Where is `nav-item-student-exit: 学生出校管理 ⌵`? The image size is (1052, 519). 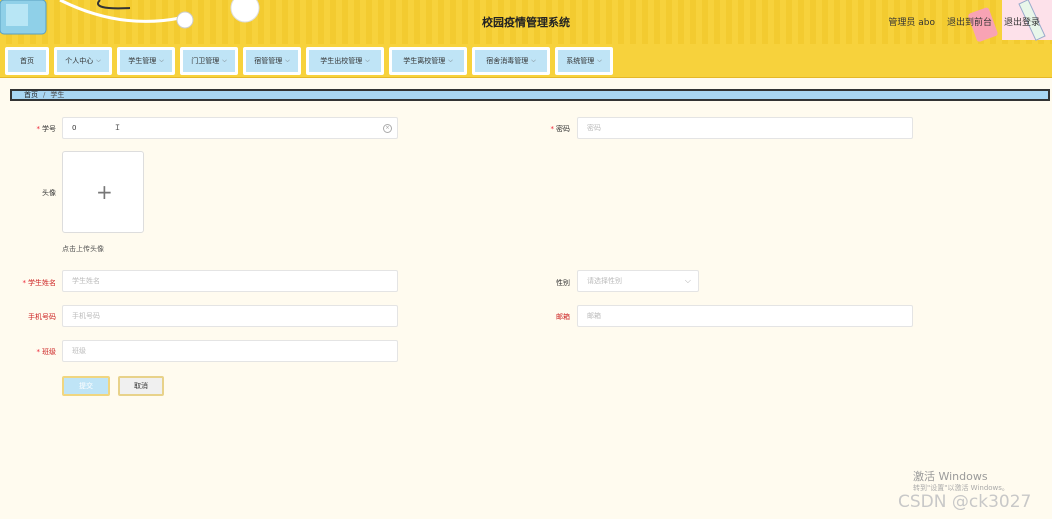
nav-item-student-exit: 学生出校管理 ⌵ is located at coordinates (345, 61).